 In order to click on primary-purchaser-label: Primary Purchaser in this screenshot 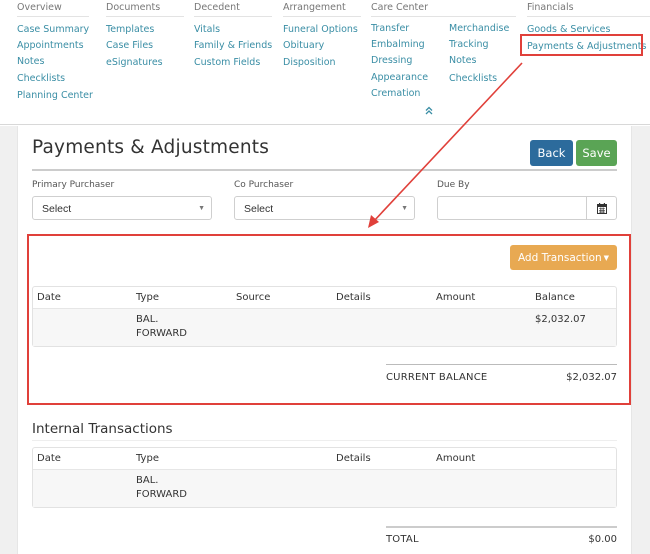, I will do `click(73, 185)`.